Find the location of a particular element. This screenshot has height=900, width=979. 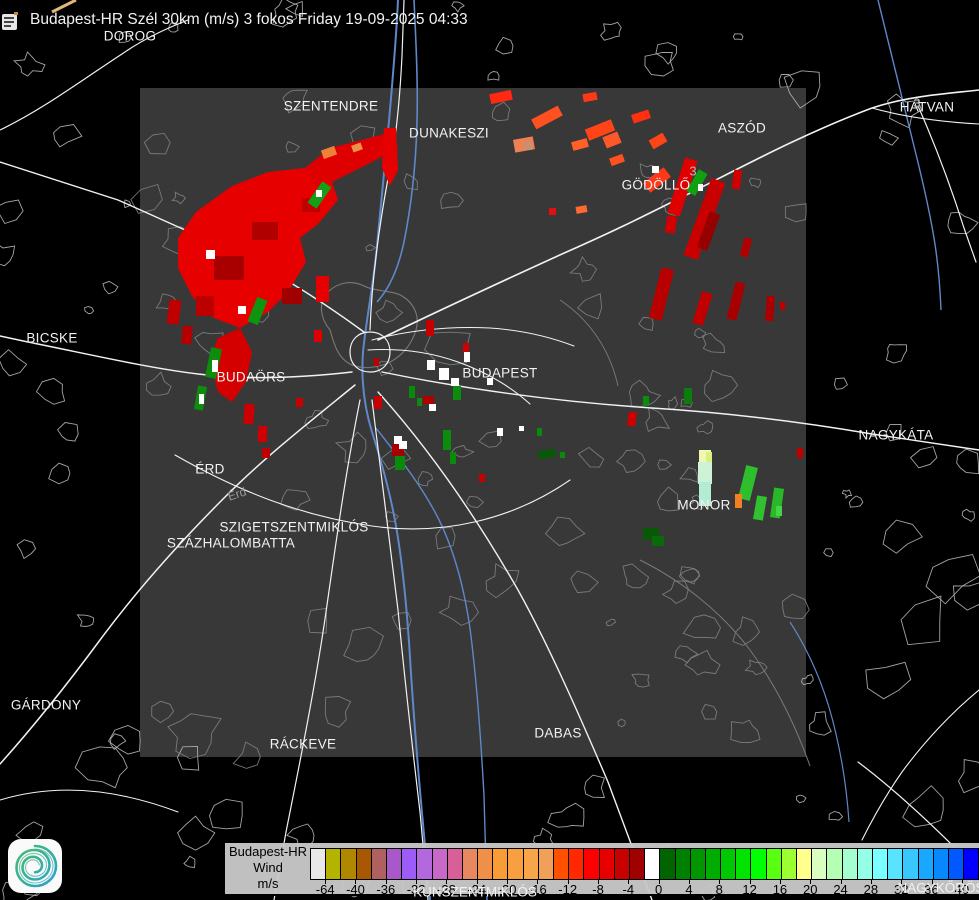

legend-tick-label: 12 is located at coordinates (749, 889).